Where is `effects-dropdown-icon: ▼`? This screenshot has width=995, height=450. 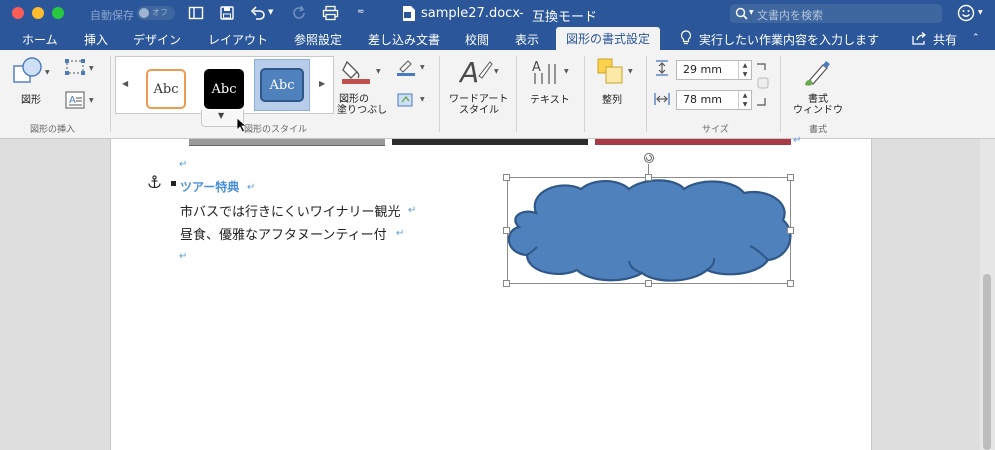
effects-dropdown-icon: ▼ is located at coordinates (422, 99).